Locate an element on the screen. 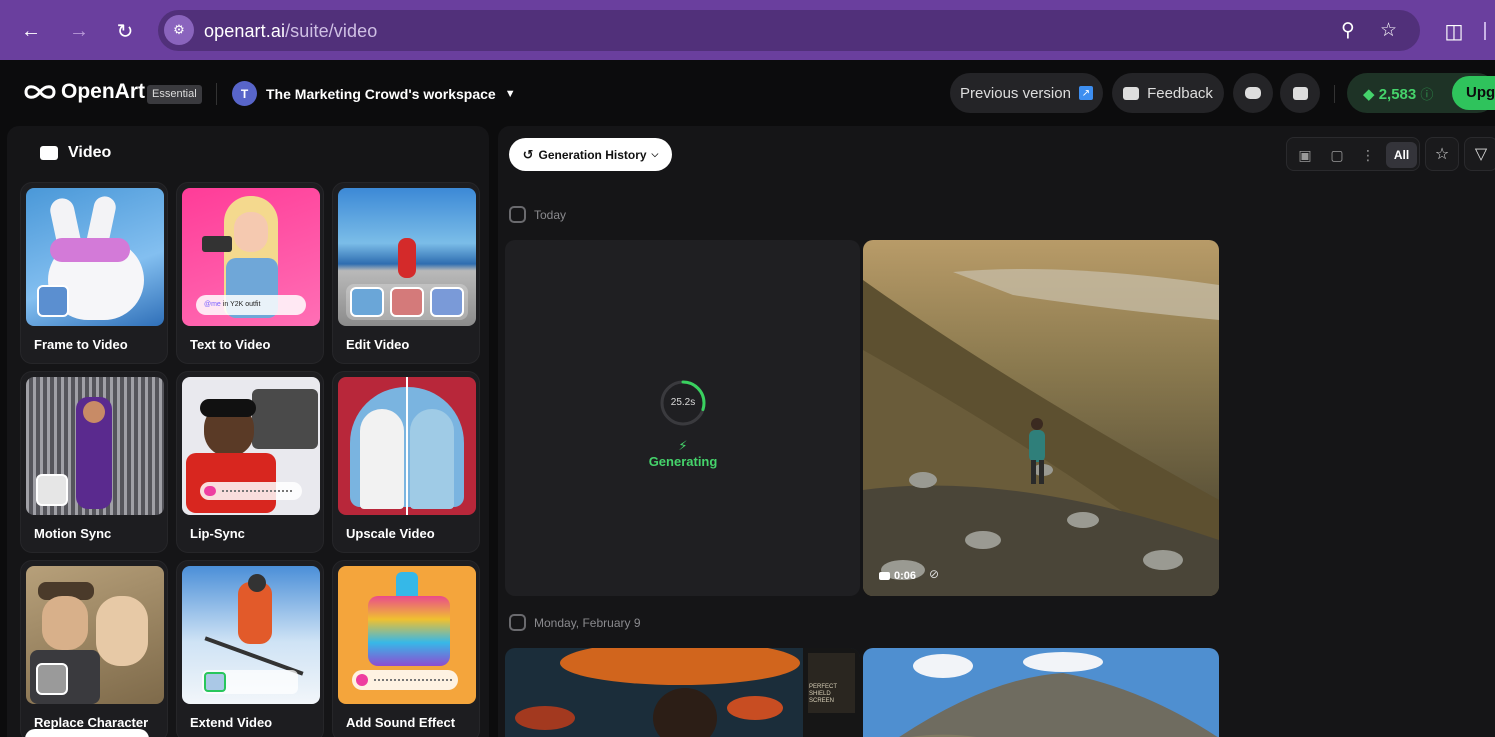 The height and width of the screenshot is (737, 1495). generation-history-button: ↺ Generation History ⌵ is located at coordinates (590, 154).